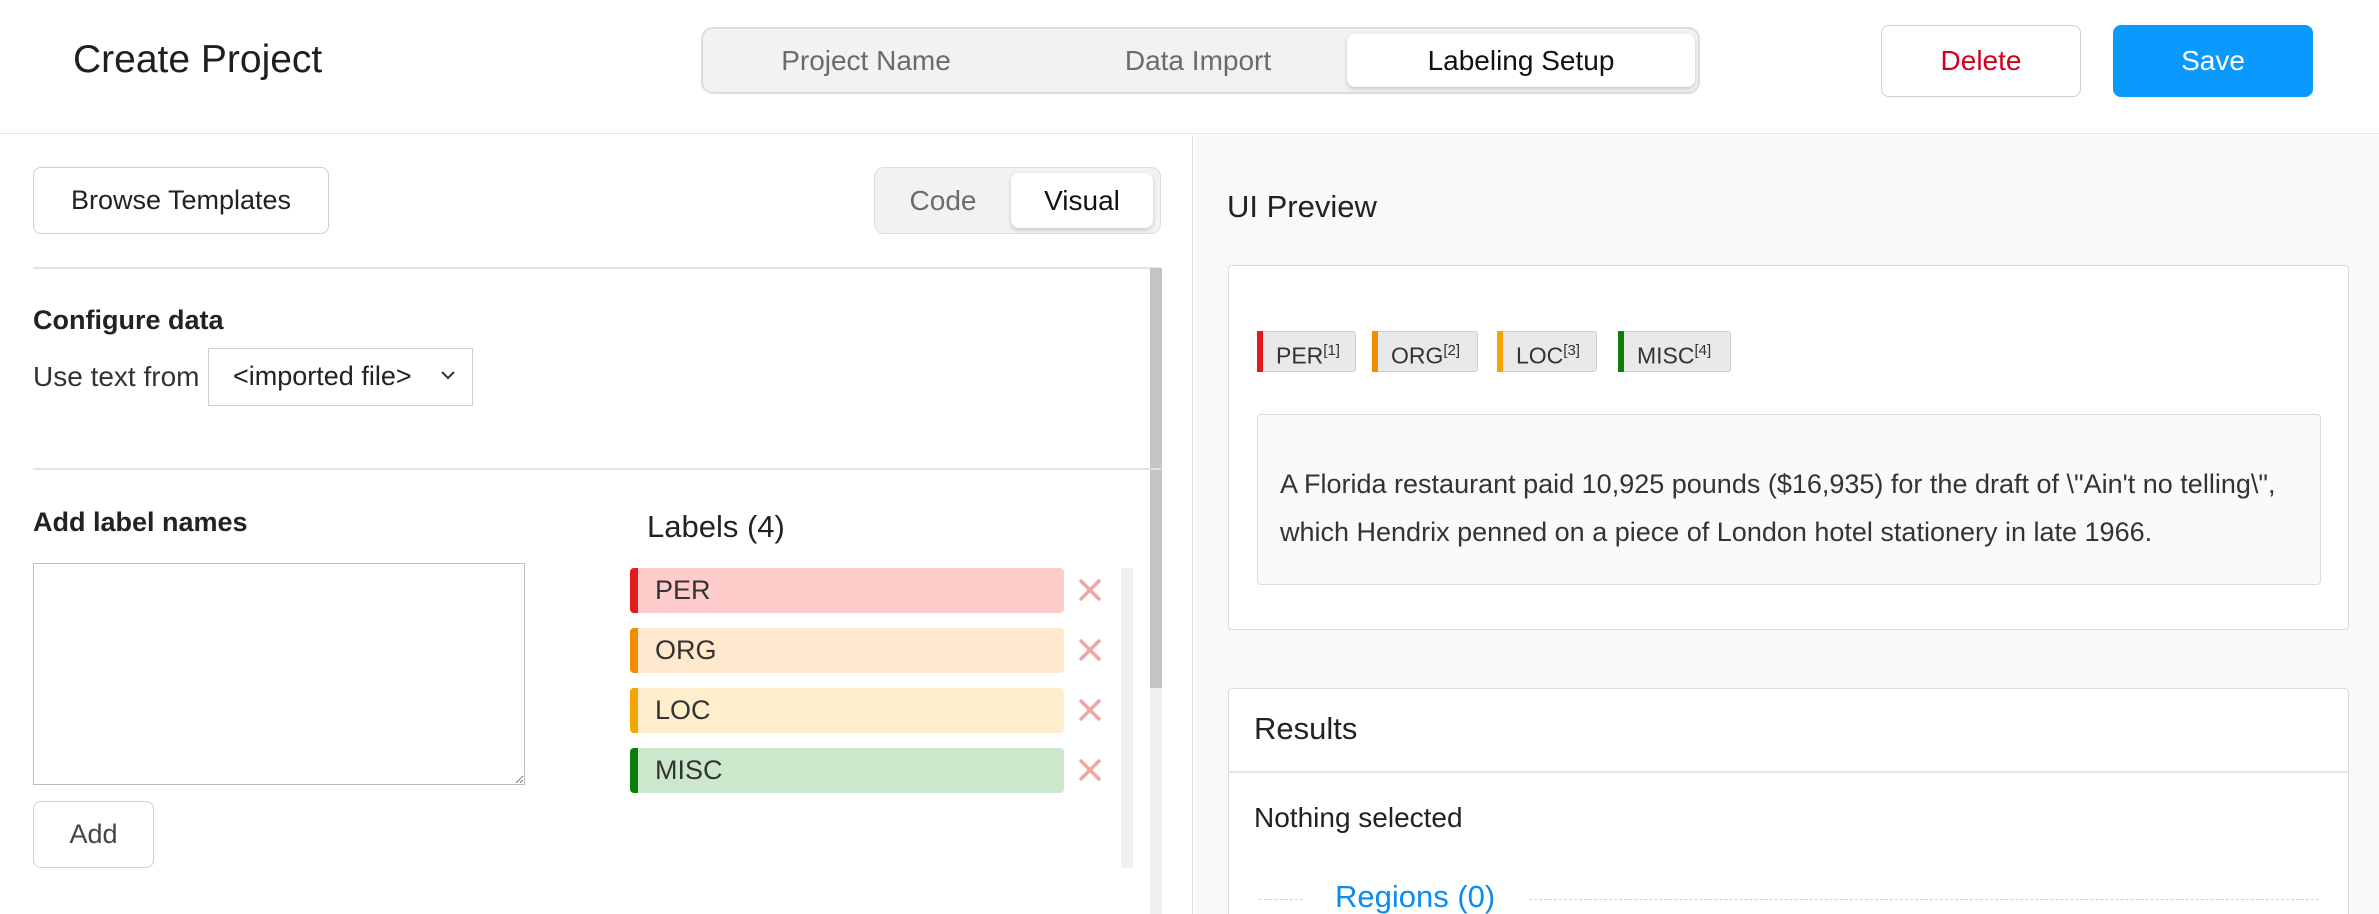  What do you see at coordinates (181, 200) in the screenshot?
I see `browse-templates-button: Browse Templates` at bounding box center [181, 200].